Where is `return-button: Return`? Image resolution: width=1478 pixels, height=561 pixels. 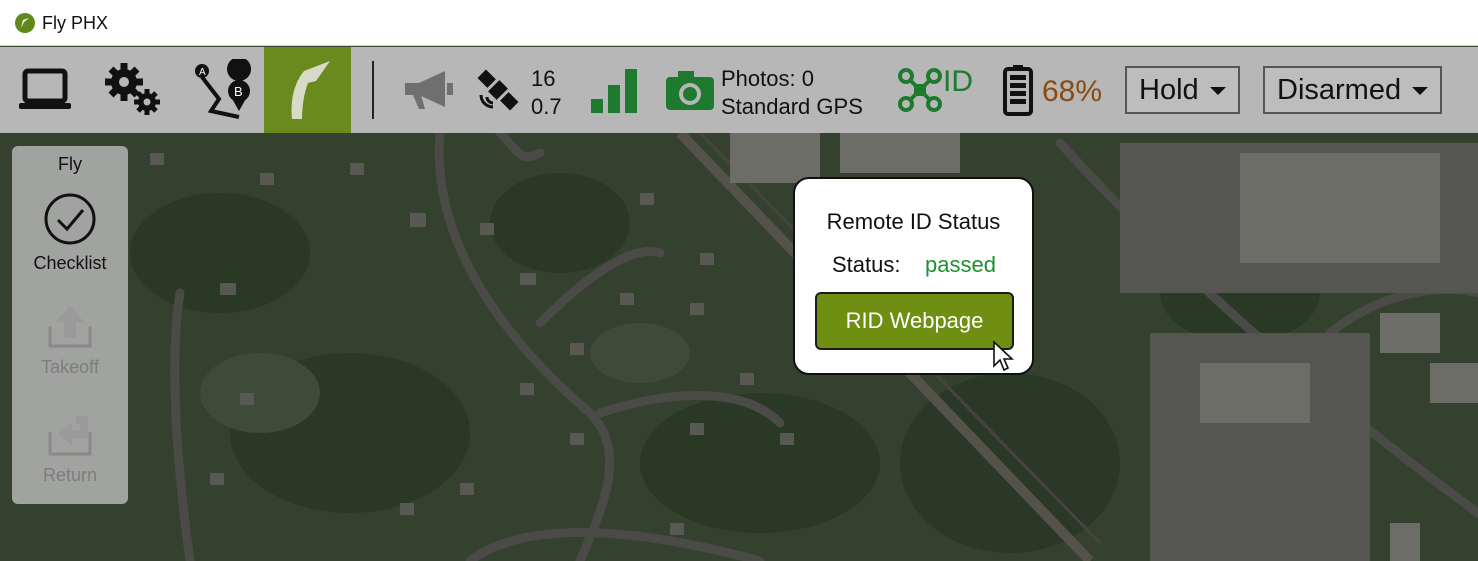 return-button: Return is located at coordinates (70, 449).